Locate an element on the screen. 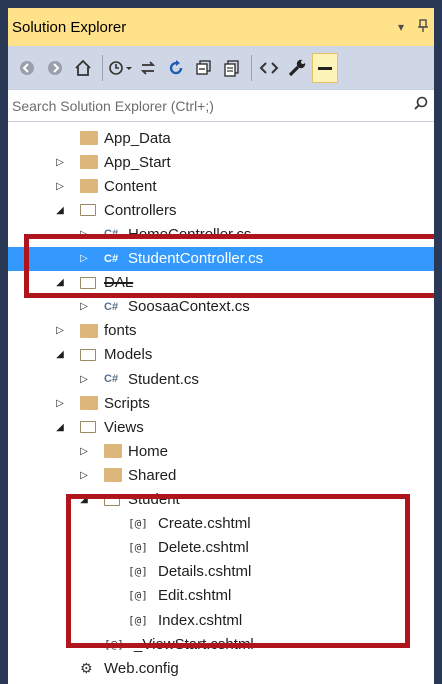  tree-item-label: StudentController.cs is located at coordinates (196, 258).